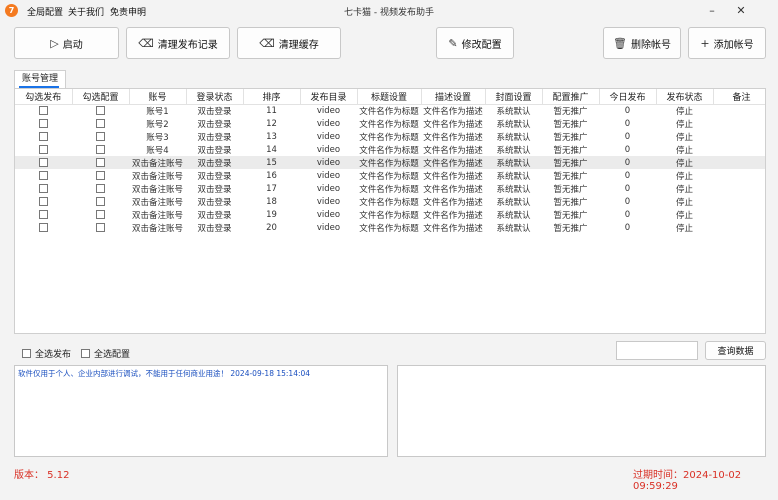 This screenshot has height=500, width=778. Describe the element at coordinates (271, 188) in the screenshot. I see `table-cell: 17` at that location.